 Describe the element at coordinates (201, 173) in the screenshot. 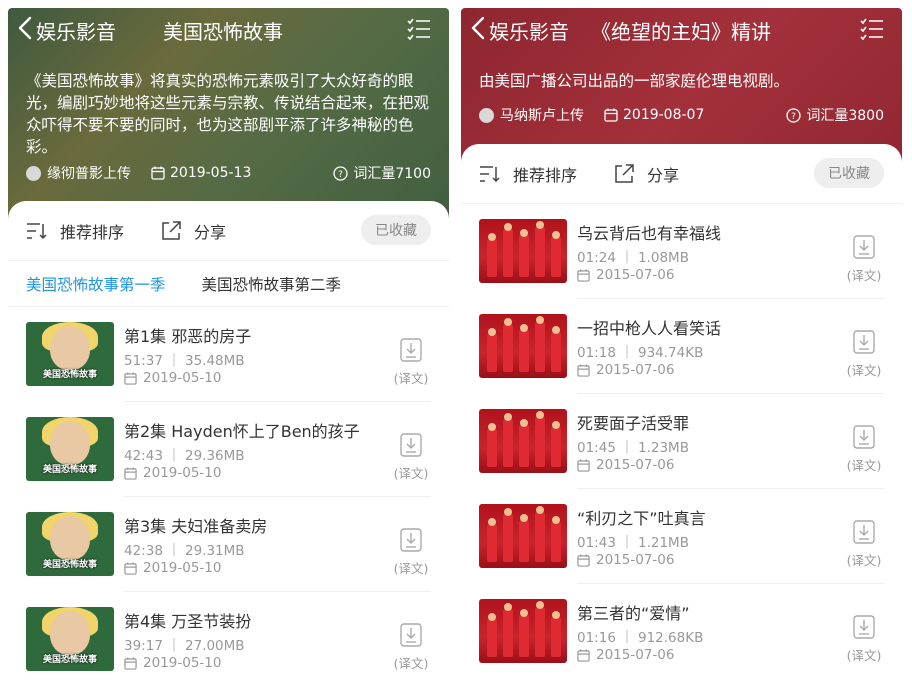

I see `upload-date: 2019-05-13` at that location.